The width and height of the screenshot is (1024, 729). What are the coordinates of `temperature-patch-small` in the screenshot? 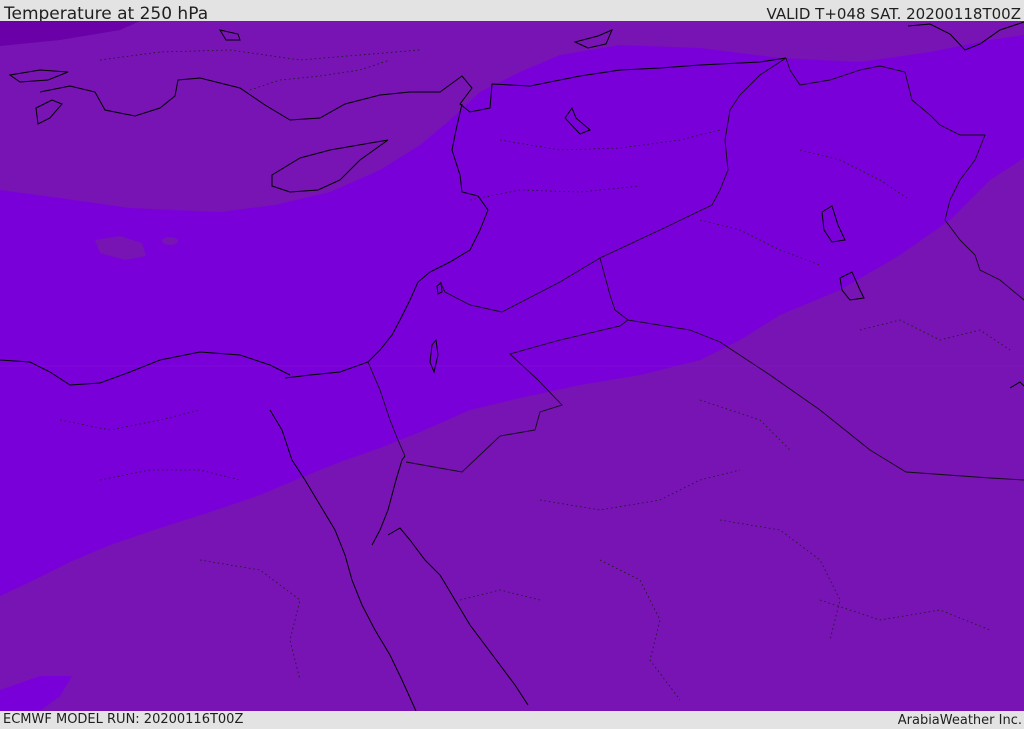 It's located at (170, 241).